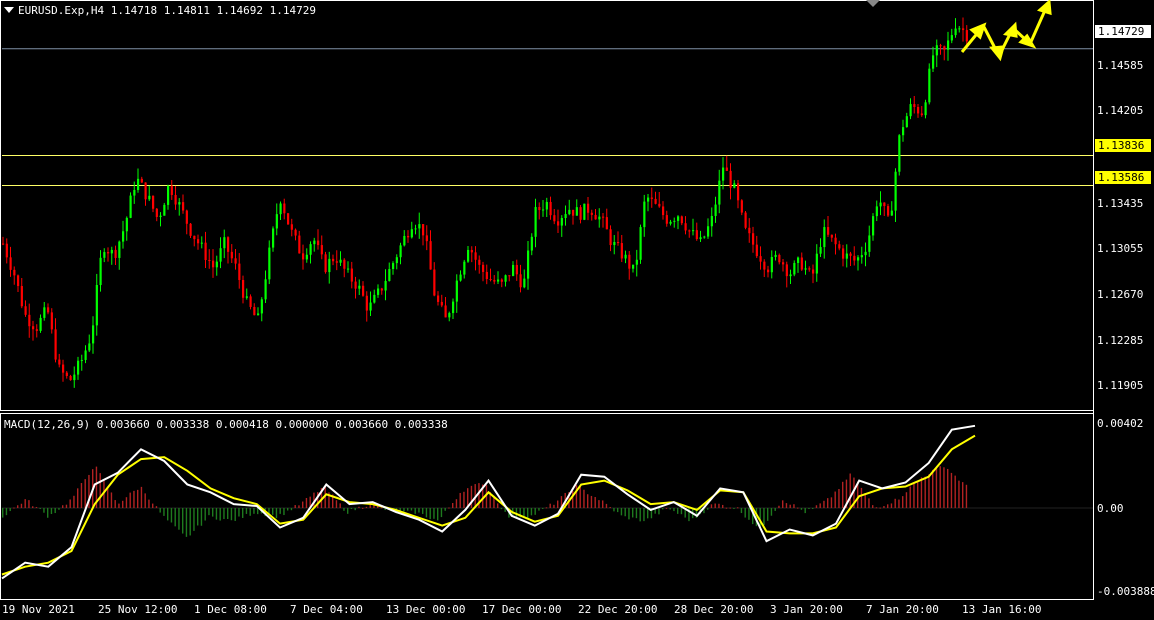  Describe the element at coordinates (1123, 177) in the screenshot. I see `lower-level-badge: 1.13586` at that location.